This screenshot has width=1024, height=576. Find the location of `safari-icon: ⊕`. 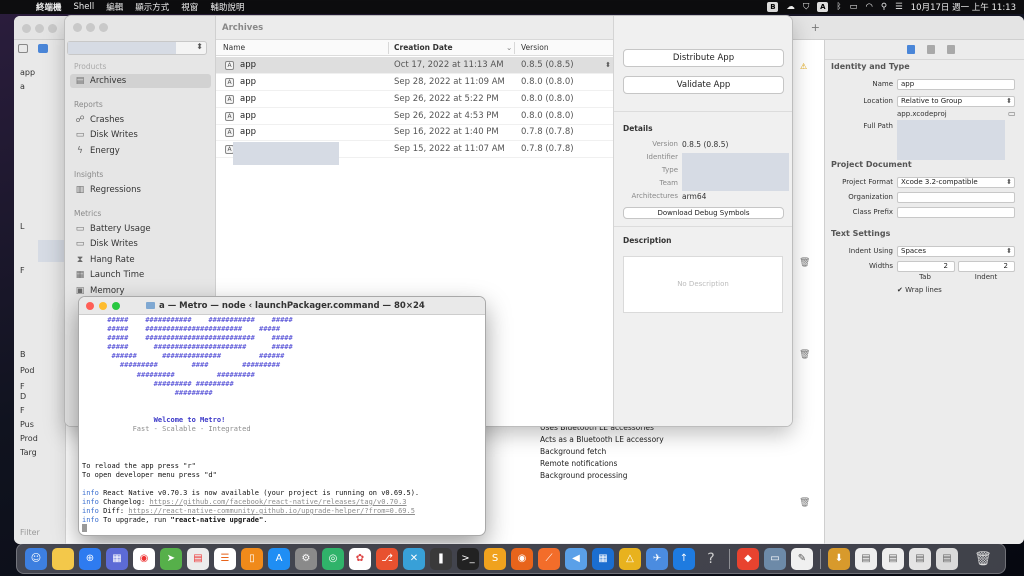

safari-icon: ⊕ is located at coordinates (90, 559).